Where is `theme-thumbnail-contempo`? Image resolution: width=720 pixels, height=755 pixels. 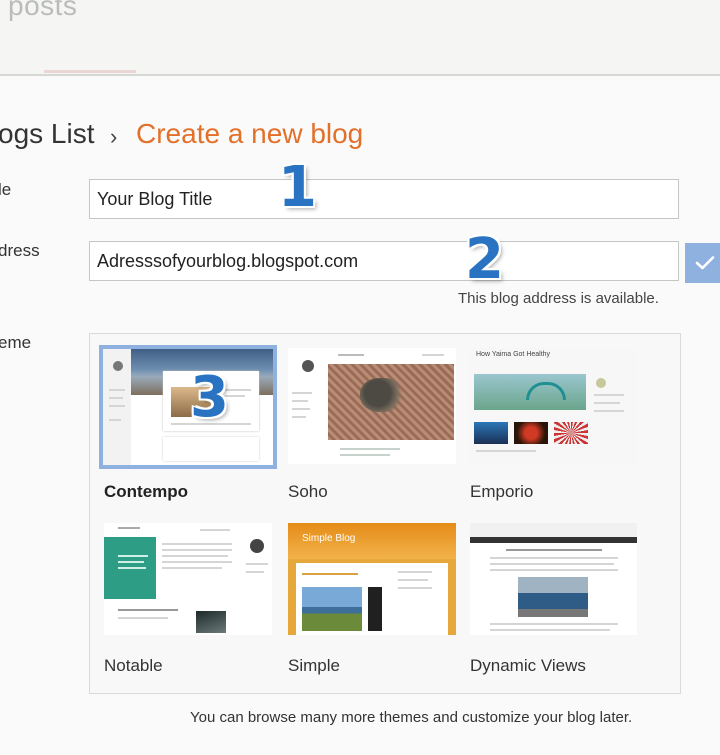 theme-thumbnail-contempo is located at coordinates (188, 407).